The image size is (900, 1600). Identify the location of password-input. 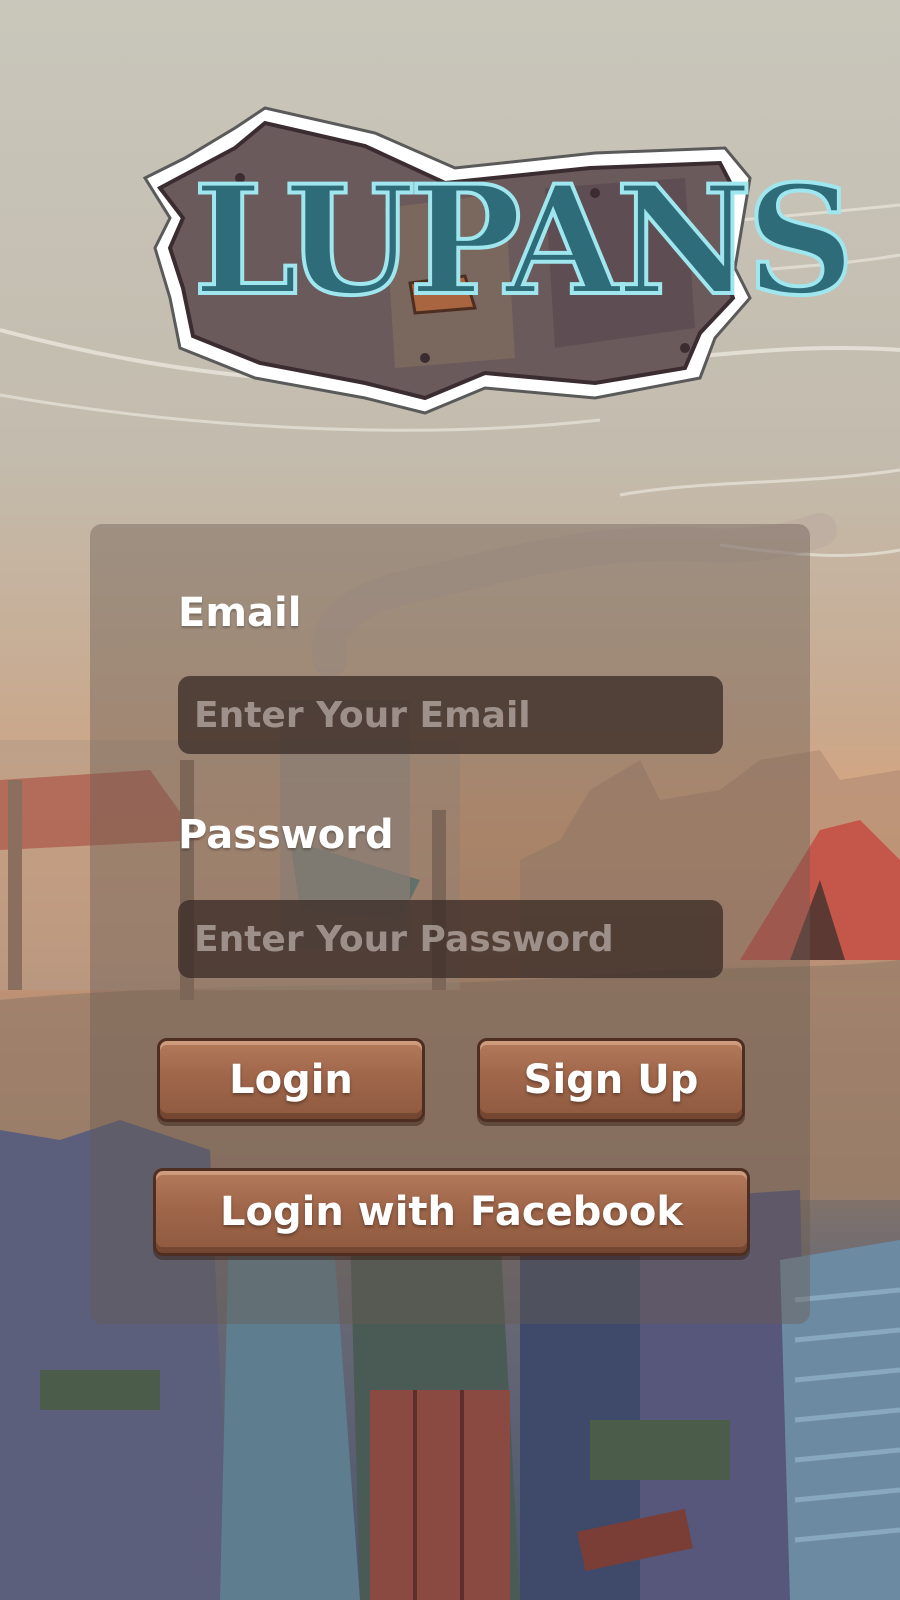
(450, 939).